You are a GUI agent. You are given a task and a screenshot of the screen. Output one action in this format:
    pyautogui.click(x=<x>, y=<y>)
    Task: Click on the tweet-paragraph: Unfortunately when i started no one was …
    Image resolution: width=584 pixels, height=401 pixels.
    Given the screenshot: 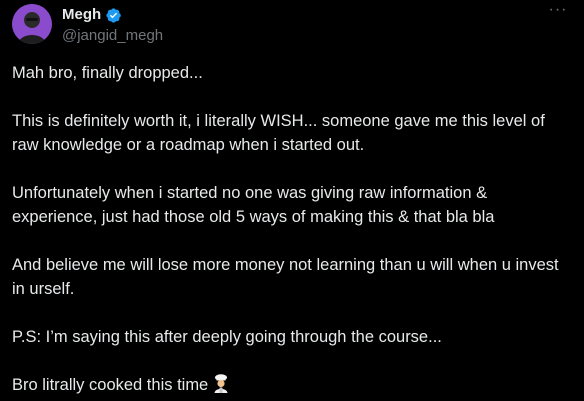 What is the action you would take?
    pyautogui.click(x=253, y=205)
    